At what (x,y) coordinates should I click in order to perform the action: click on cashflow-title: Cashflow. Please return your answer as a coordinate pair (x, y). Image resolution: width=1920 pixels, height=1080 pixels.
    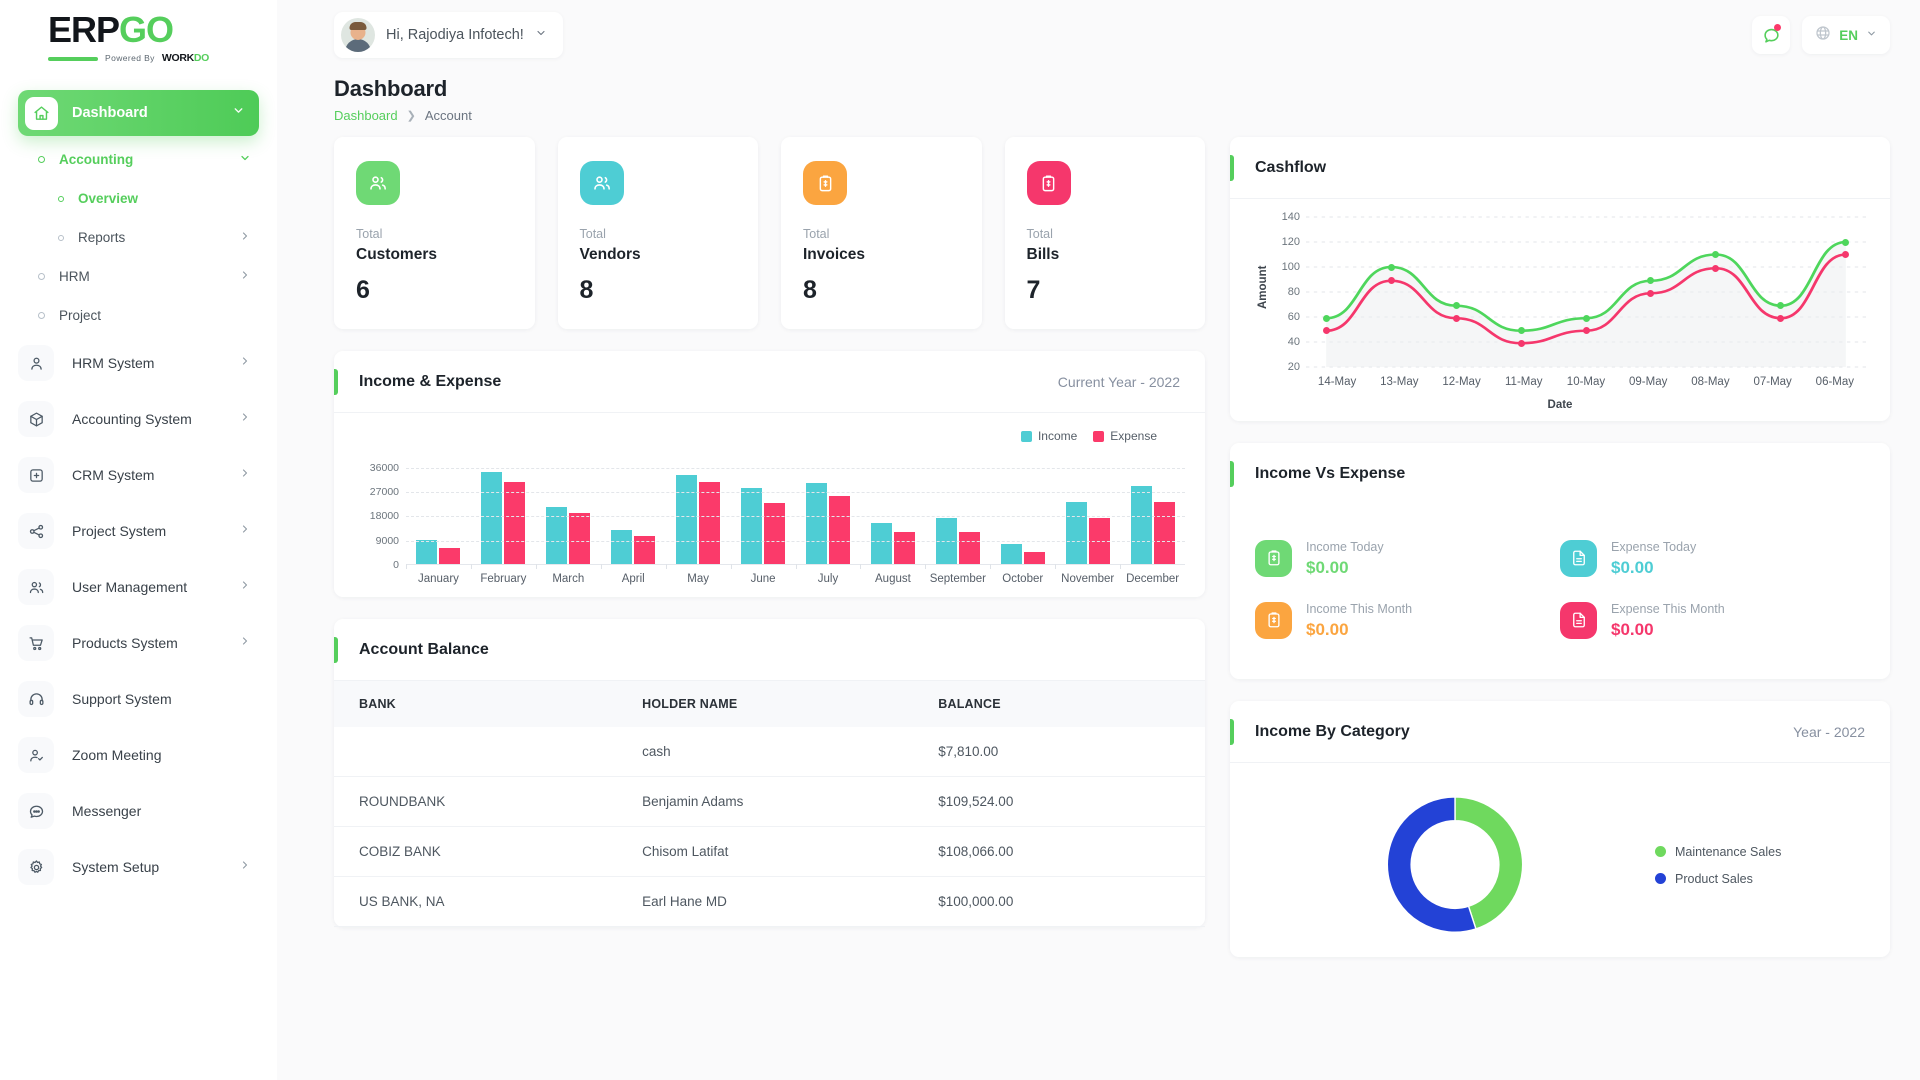
    Looking at the image, I should click on (1291, 167).